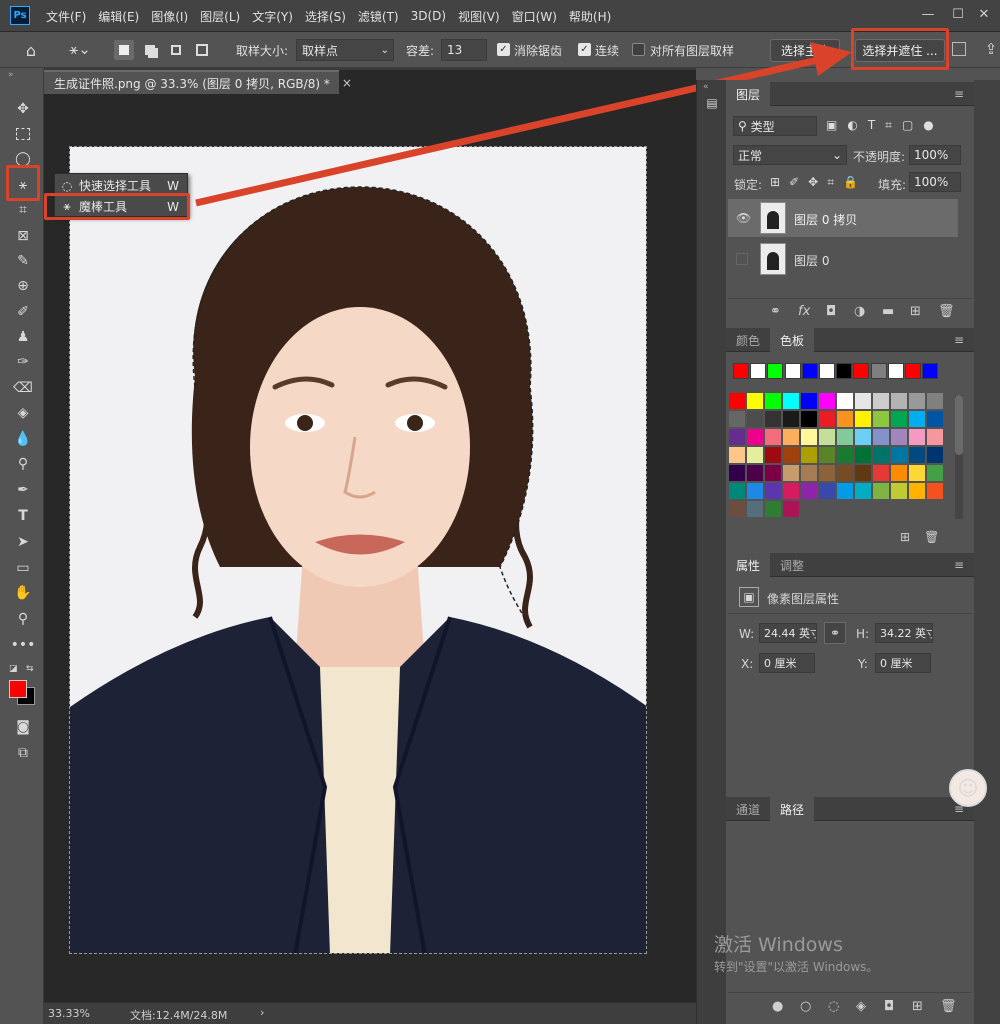 The width and height of the screenshot is (1000, 1024). Describe the element at coordinates (807, 313) in the screenshot. I see `fx-icon: fx` at that location.